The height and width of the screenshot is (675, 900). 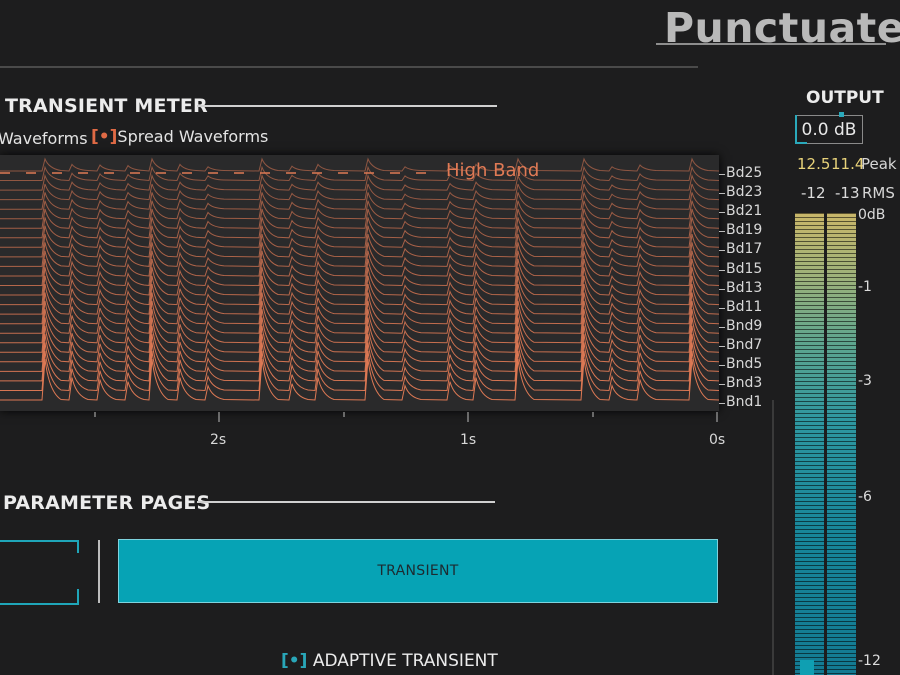 I want to click on output-divider, so click(x=773, y=537).